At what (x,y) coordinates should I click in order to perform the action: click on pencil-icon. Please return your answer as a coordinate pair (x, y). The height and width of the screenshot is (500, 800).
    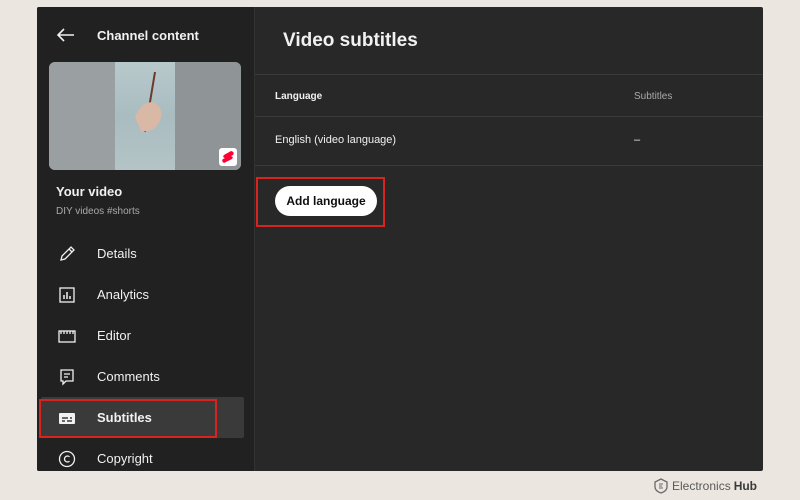
    Looking at the image, I should click on (67, 254).